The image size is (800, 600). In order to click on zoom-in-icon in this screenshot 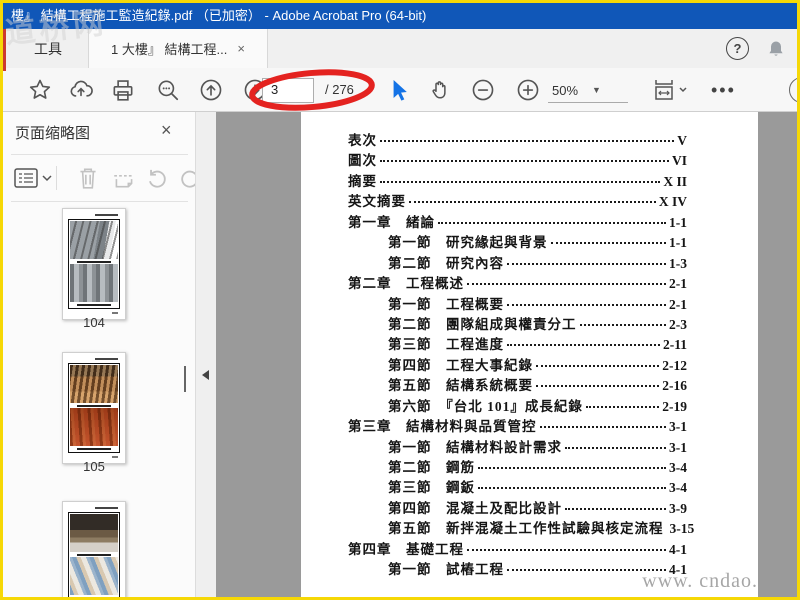, I will do `click(528, 90)`.